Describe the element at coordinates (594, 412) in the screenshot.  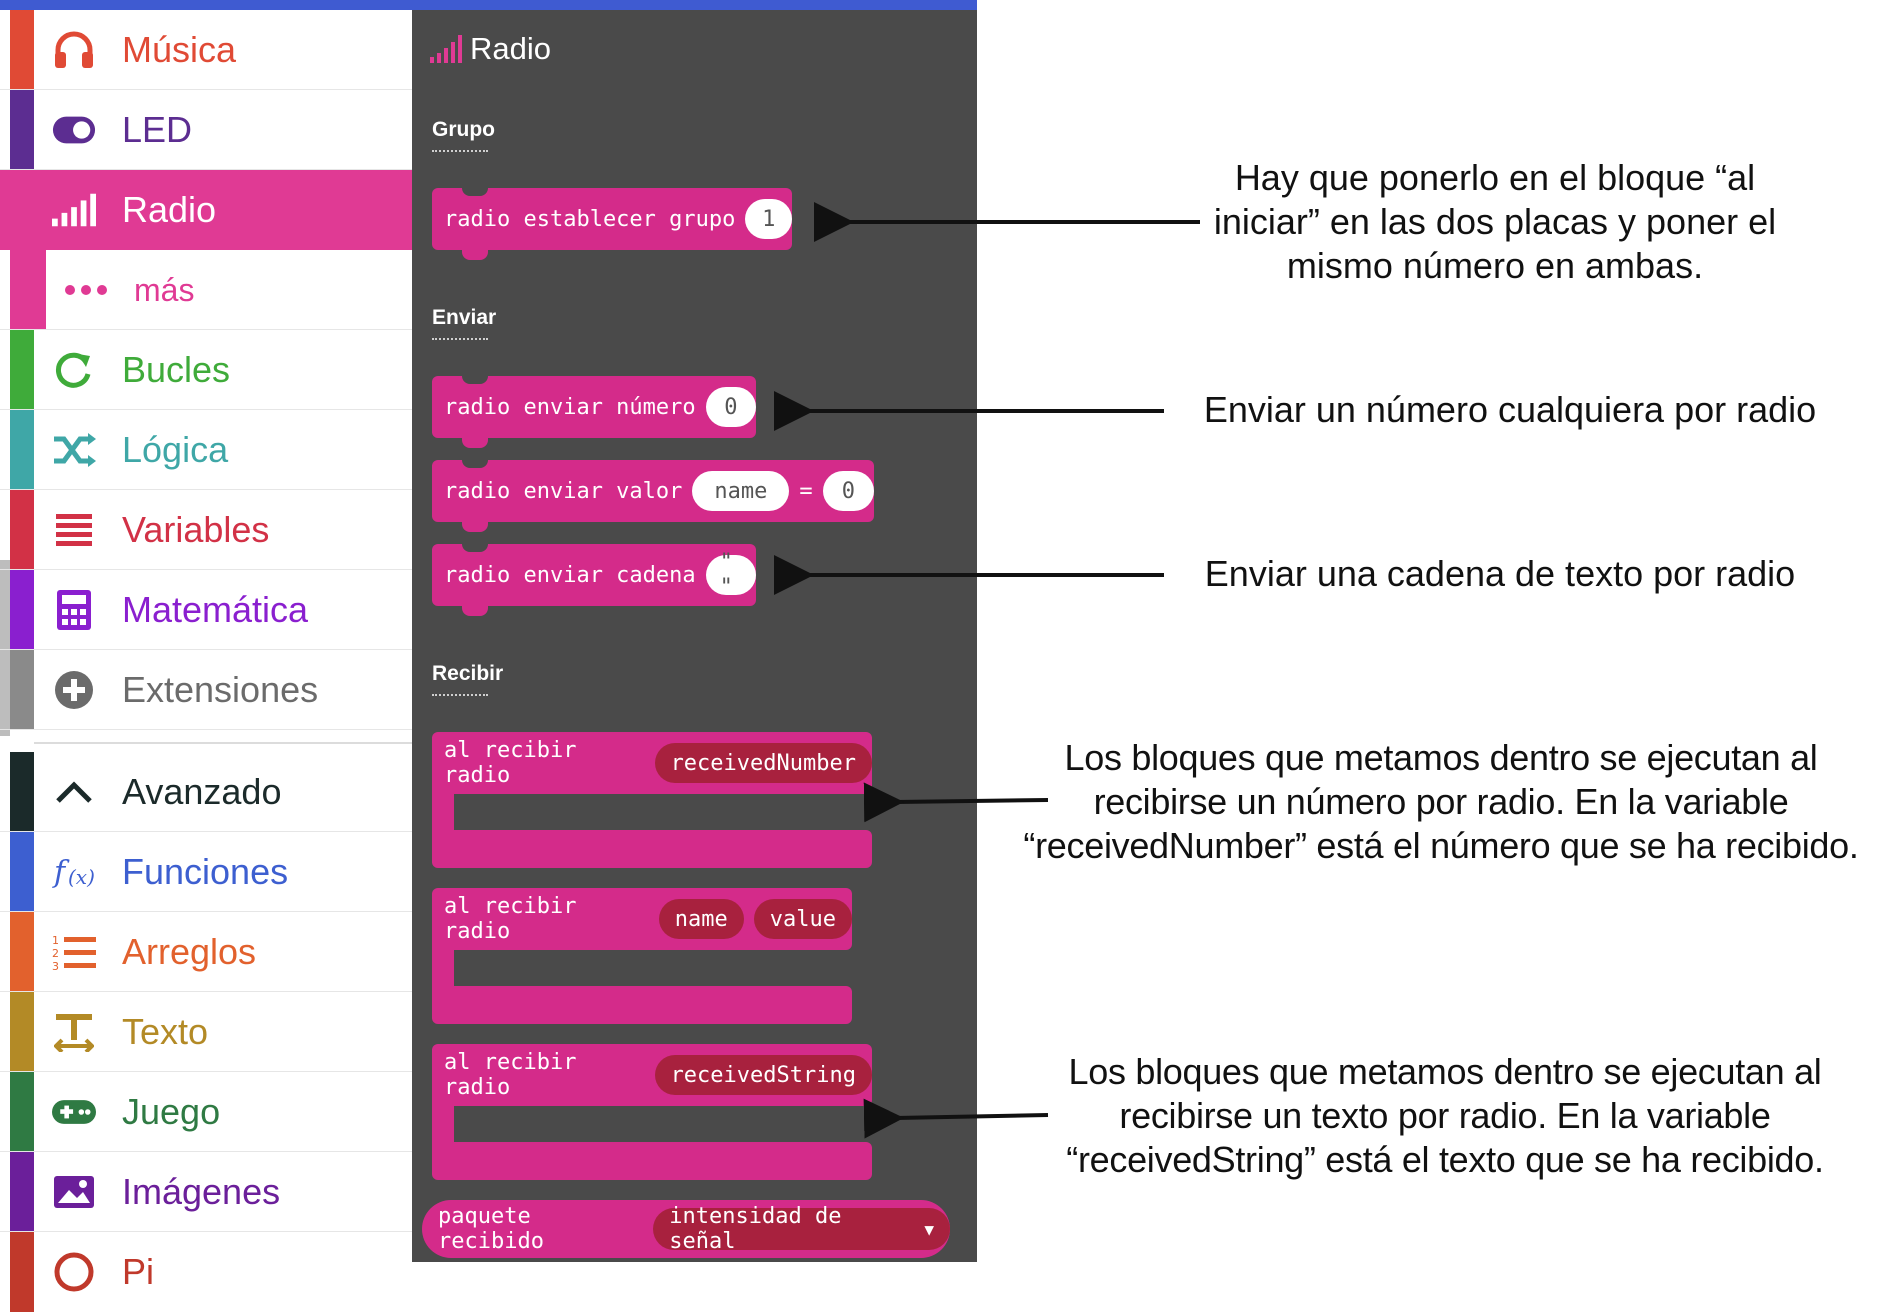
I see `block-radio-send-number: radio enviar número 0` at that location.